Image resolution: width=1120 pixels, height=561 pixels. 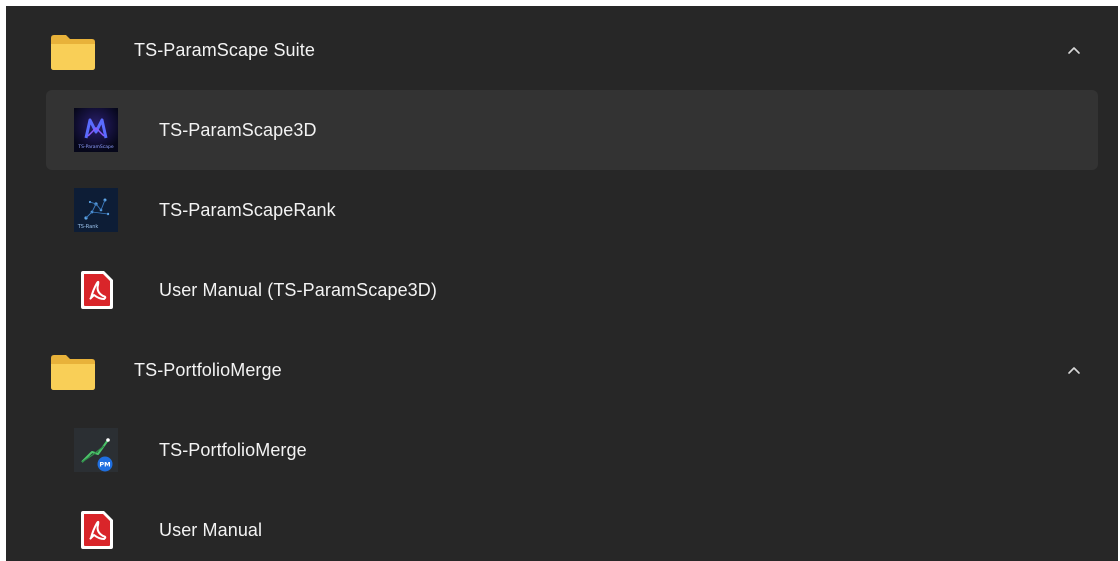 What do you see at coordinates (96, 130) in the screenshot?
I see `paramscape3d-app-icon: TS-ParamScape` at bounding box center [96, 130].